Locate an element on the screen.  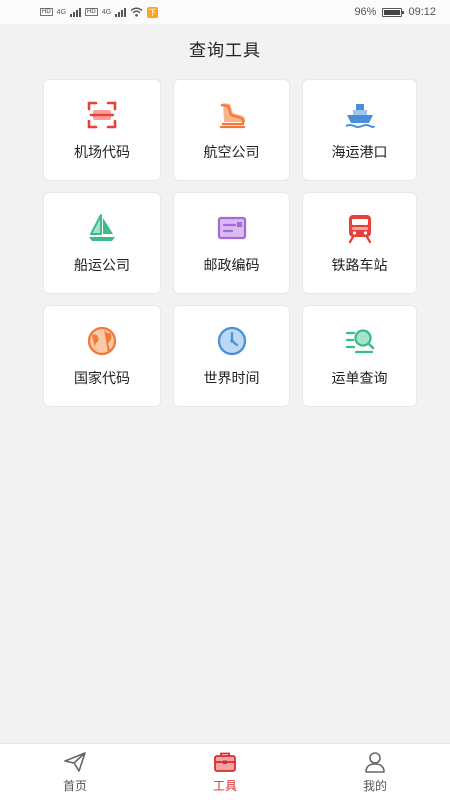
train-icon is located at coordinates (360, 228).